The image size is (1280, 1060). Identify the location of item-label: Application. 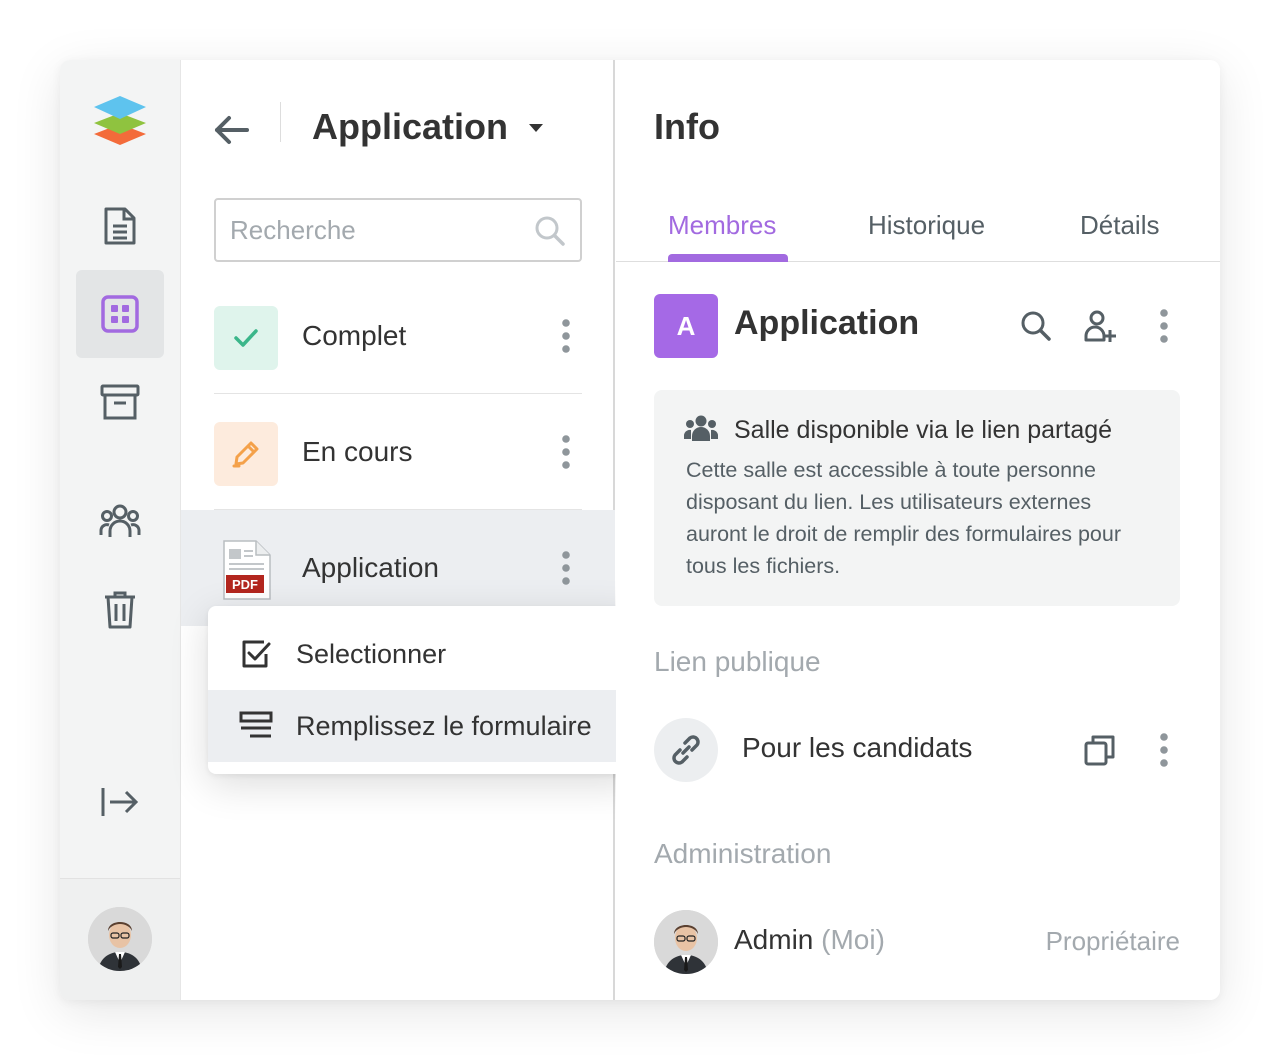
(370, 567).